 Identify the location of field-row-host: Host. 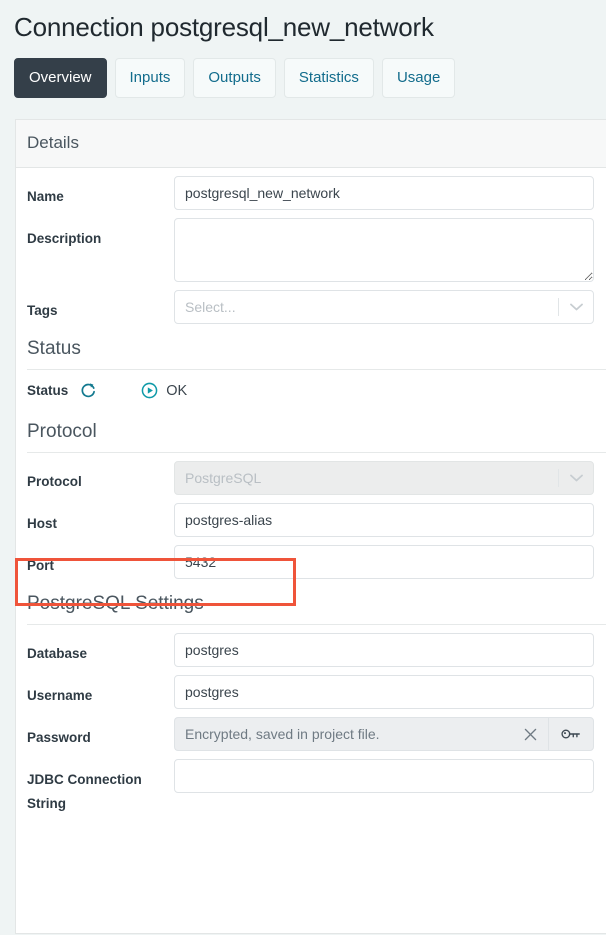
(311, 516).